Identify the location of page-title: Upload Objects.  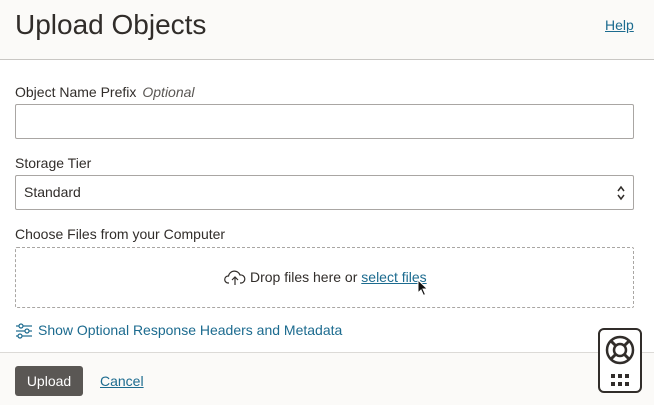
(111, 24).